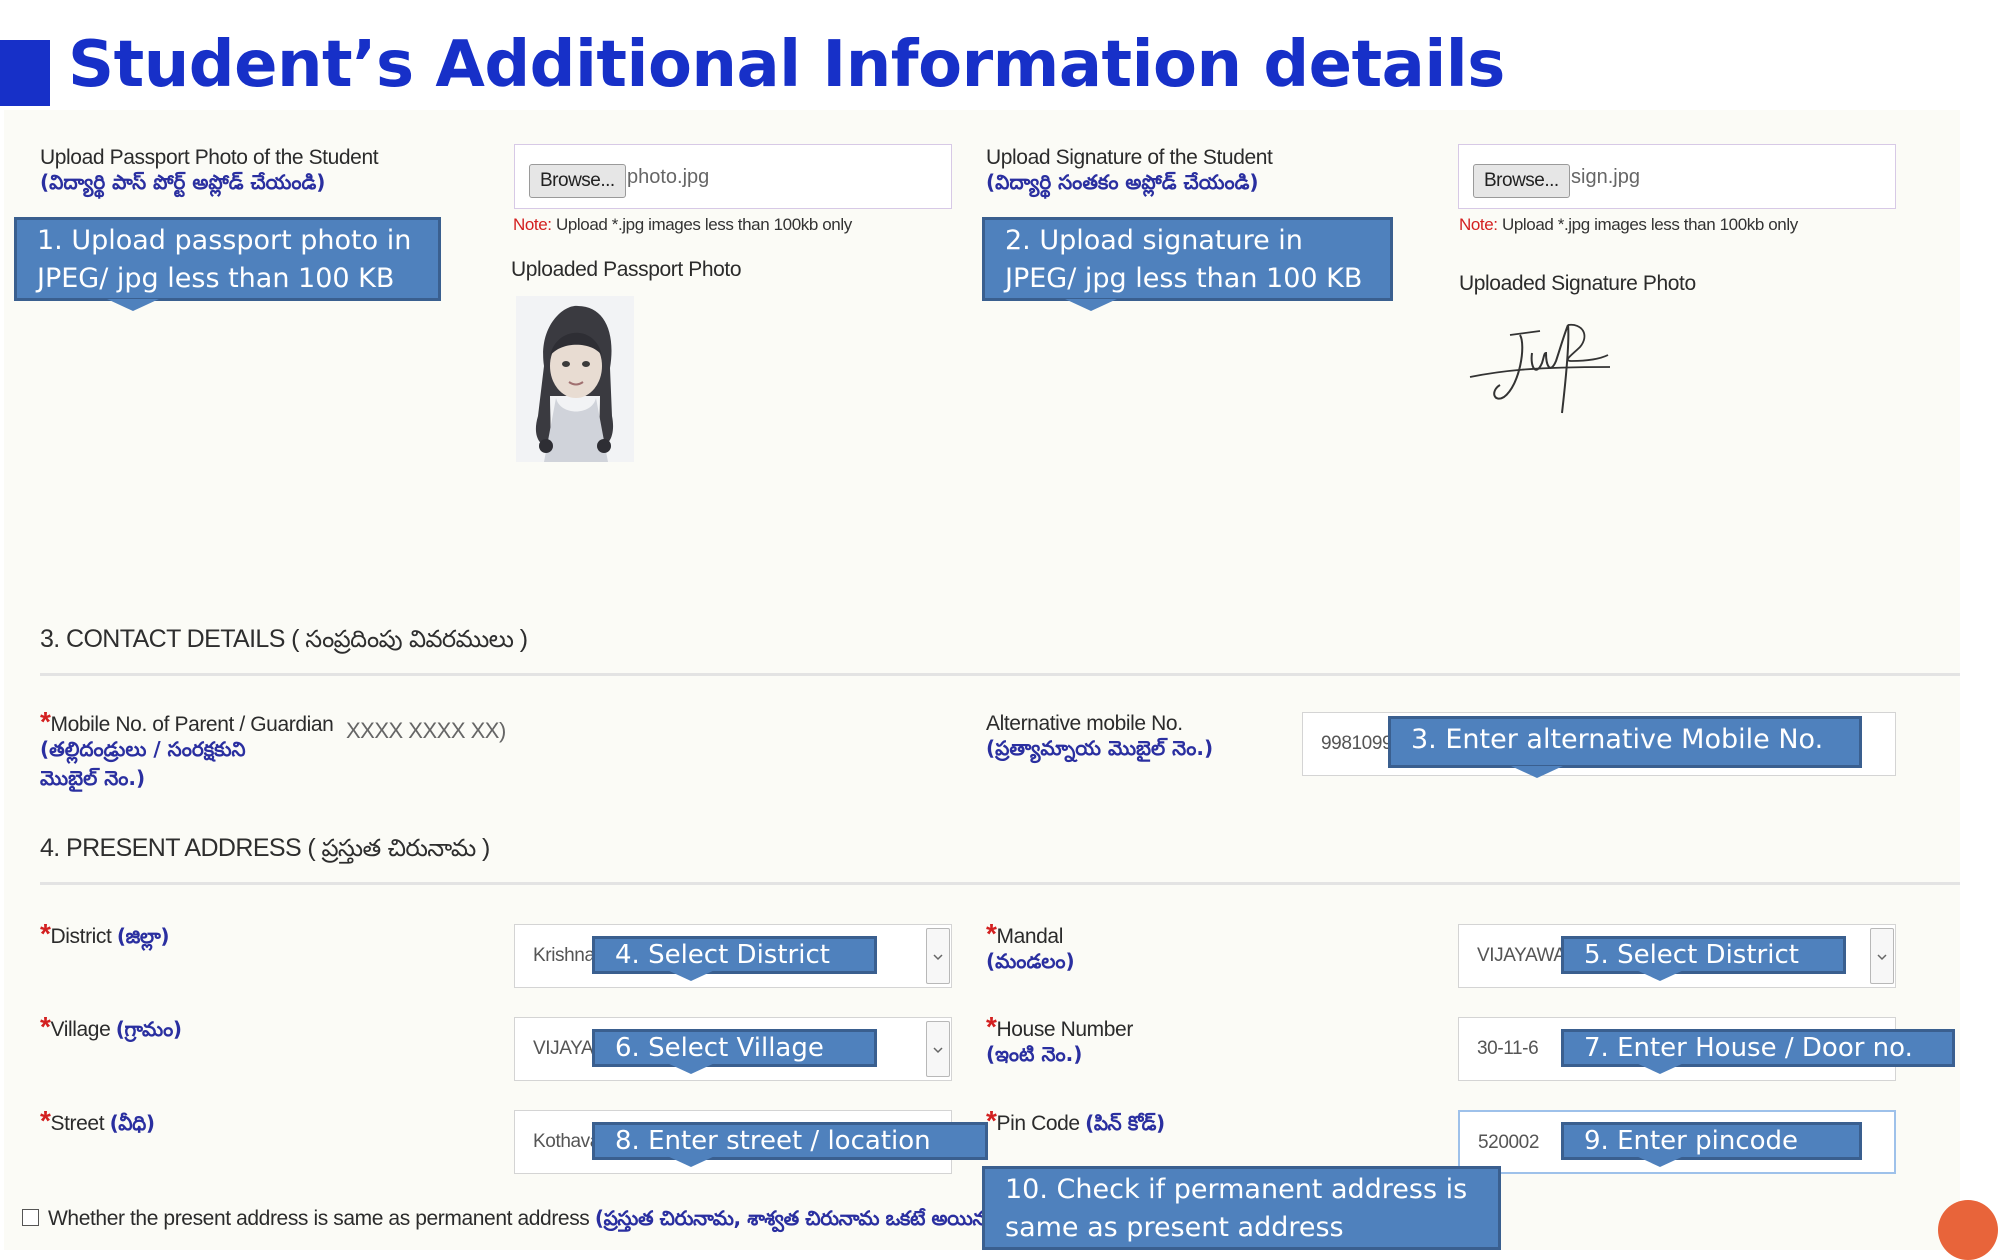  I want to click on parent-mobile-label-te-2: మొబైల్ నెం.), so click(93, 778).